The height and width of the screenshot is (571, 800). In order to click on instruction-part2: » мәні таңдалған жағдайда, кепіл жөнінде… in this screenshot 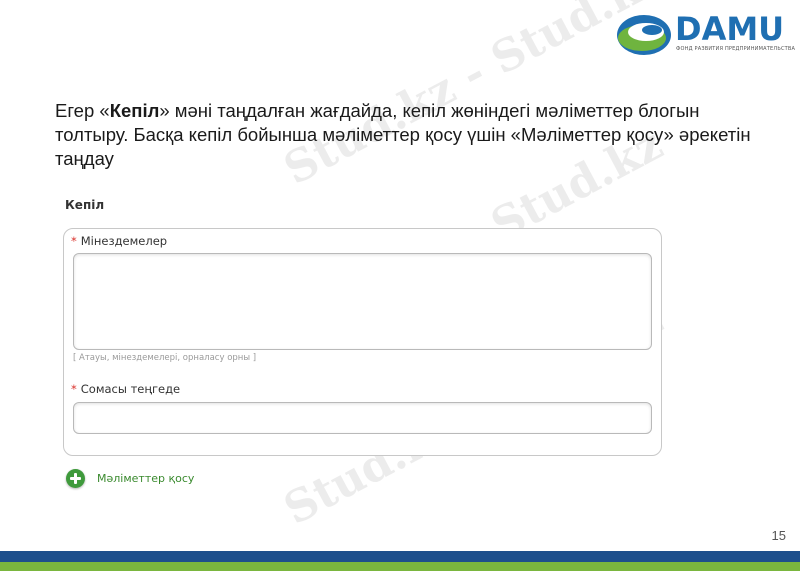, I will do `click(403, 134)`.